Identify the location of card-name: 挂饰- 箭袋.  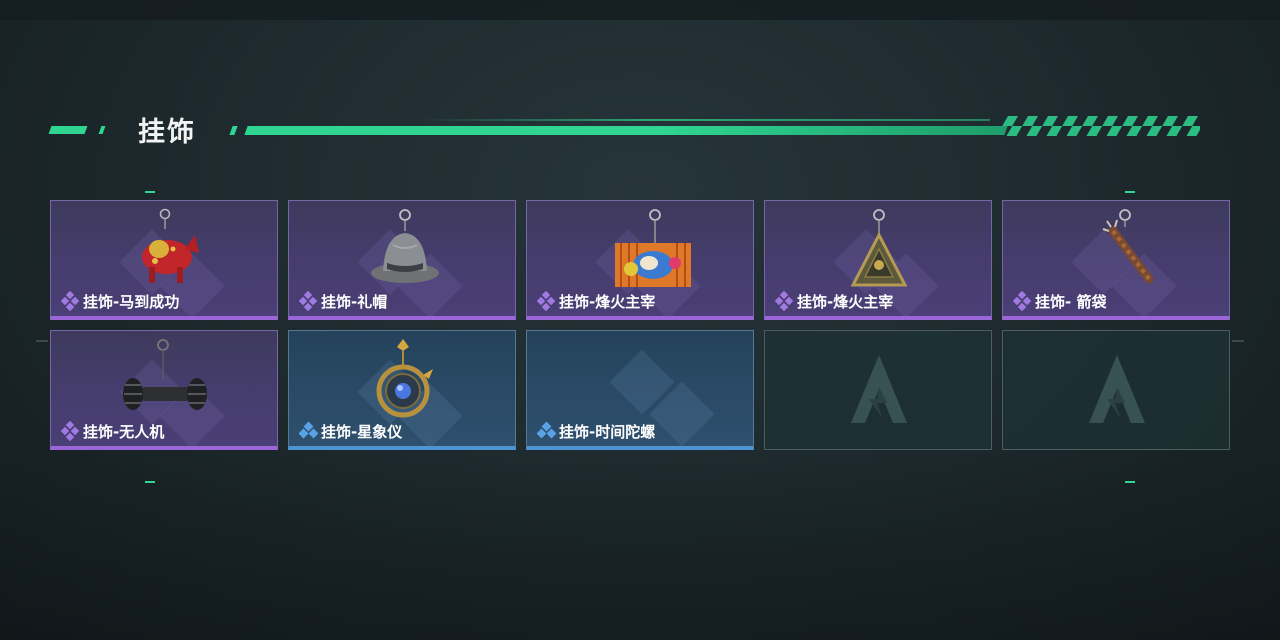
(1071, 301).